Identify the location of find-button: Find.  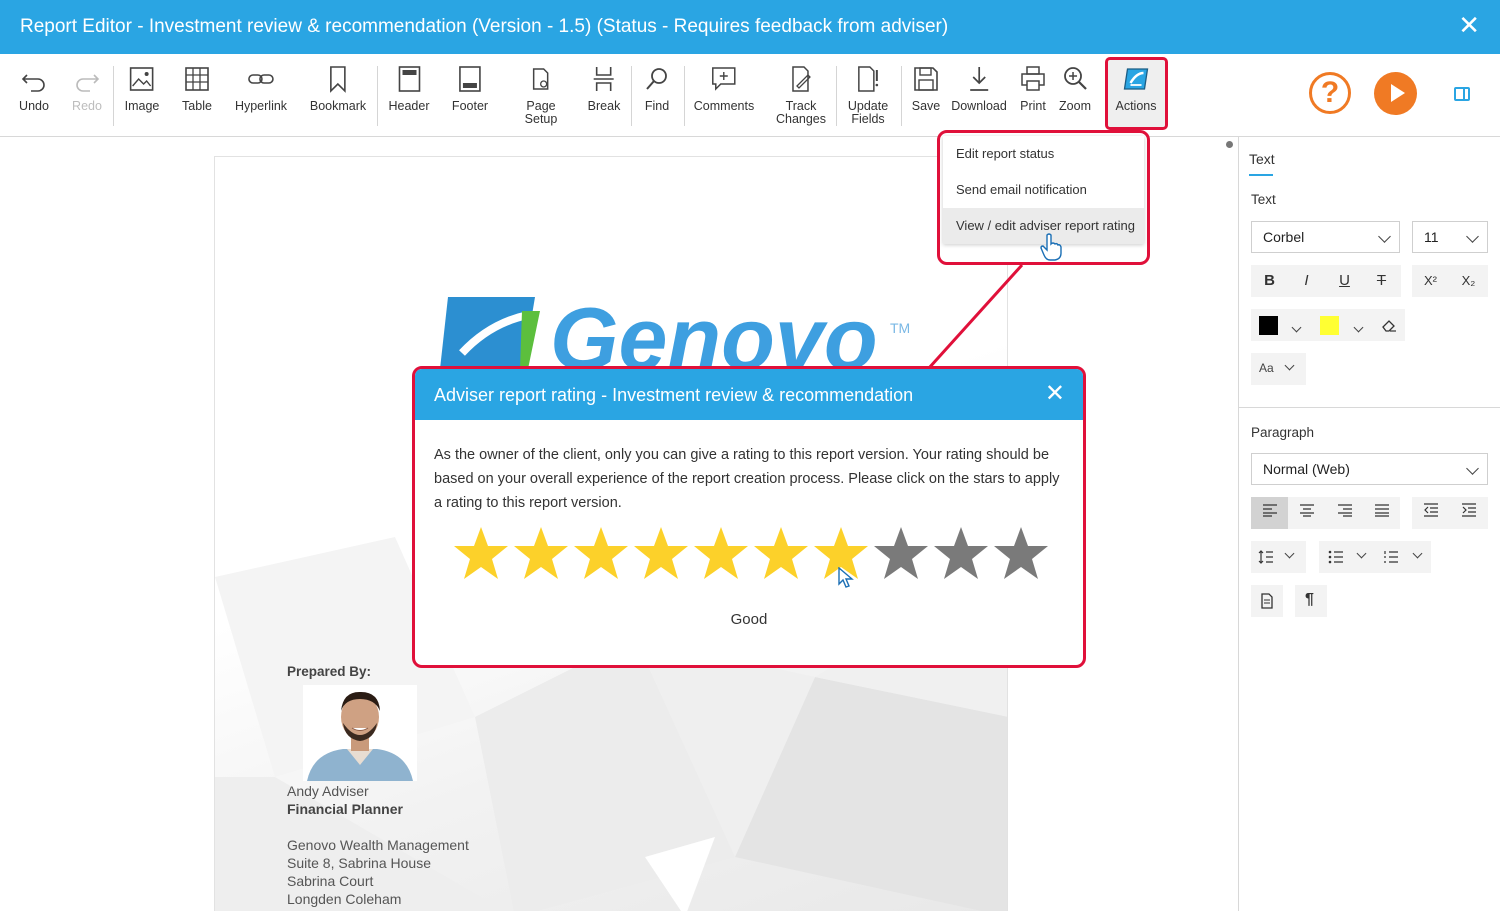
(657, 88).